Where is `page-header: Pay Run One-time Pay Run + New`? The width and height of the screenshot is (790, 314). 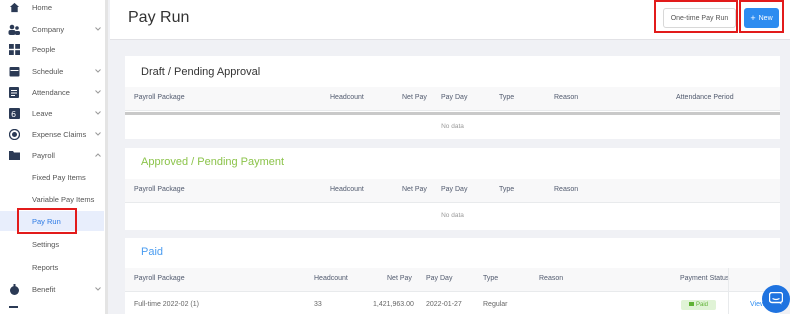 page-header: Pay Run One-time Pay Run + New is located at coordinates (450, 20).